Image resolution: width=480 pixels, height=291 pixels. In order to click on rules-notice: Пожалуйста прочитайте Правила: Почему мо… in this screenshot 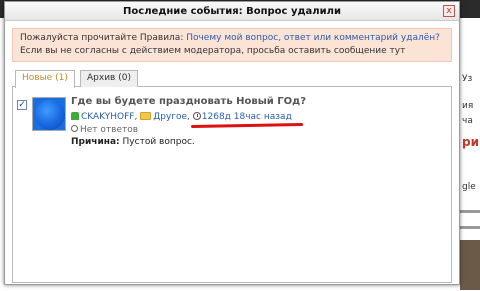, I will do `click(232, 45)`.